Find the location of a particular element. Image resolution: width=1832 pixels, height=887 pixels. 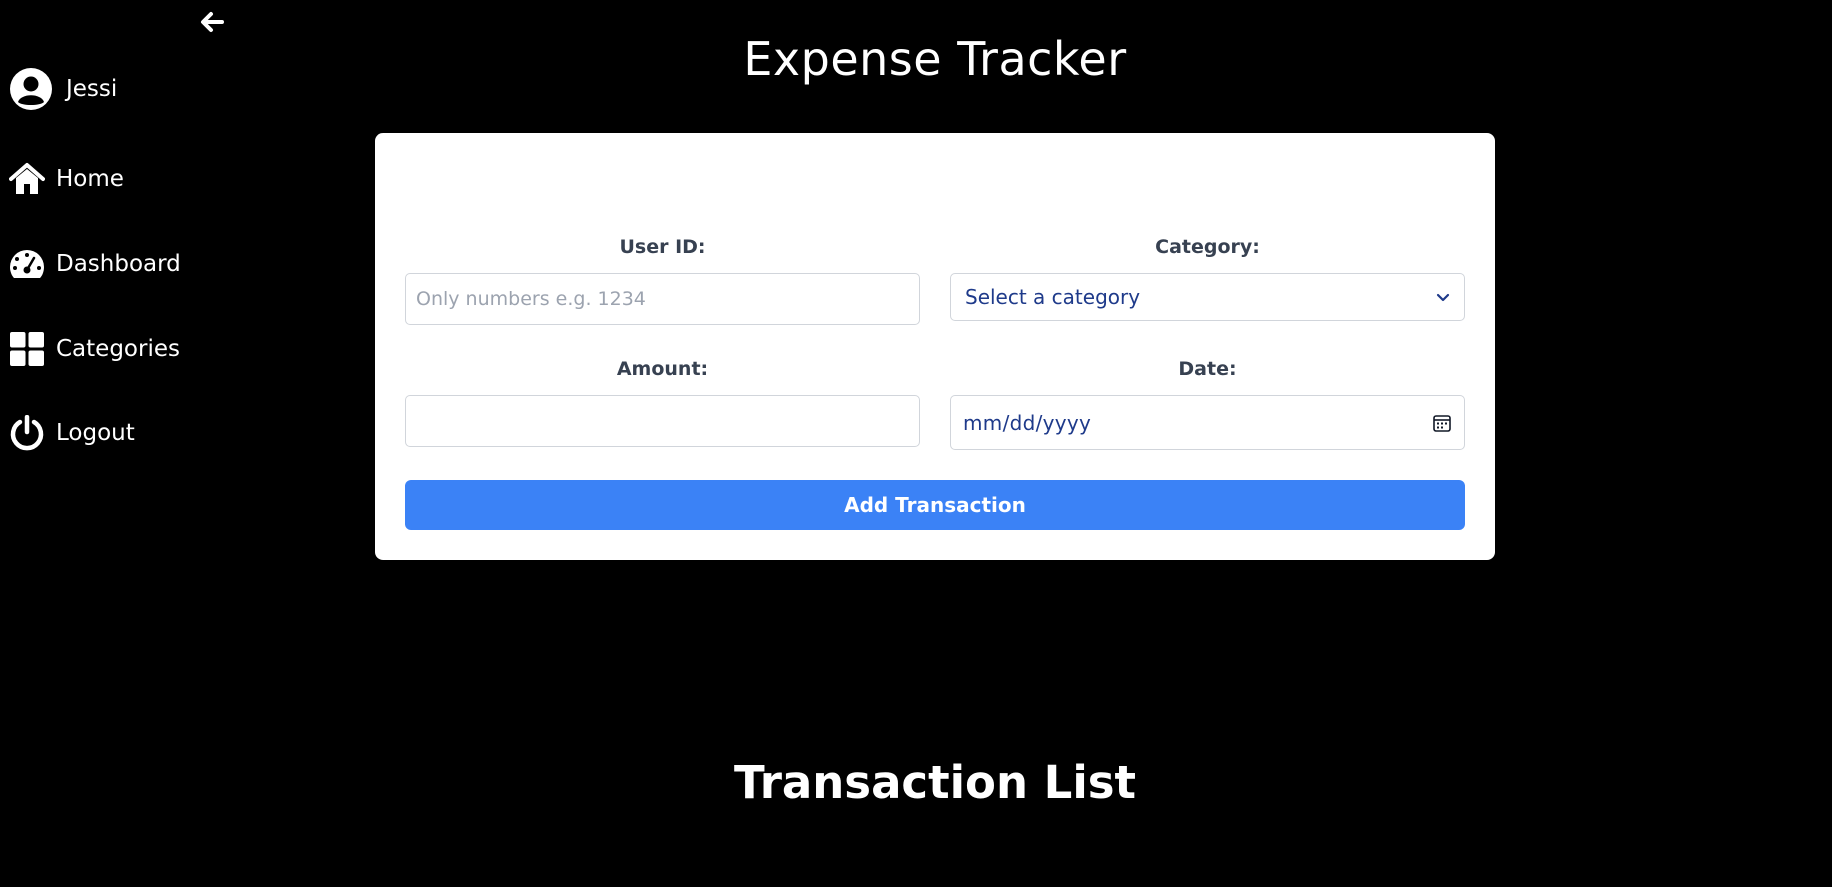

grid-icon is located at coordinates (27, 349).